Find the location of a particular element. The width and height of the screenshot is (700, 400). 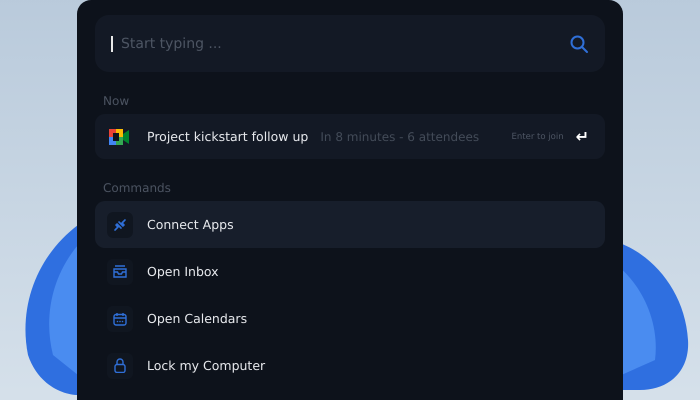

section-heading: Now is located at coordinates (116, 101).